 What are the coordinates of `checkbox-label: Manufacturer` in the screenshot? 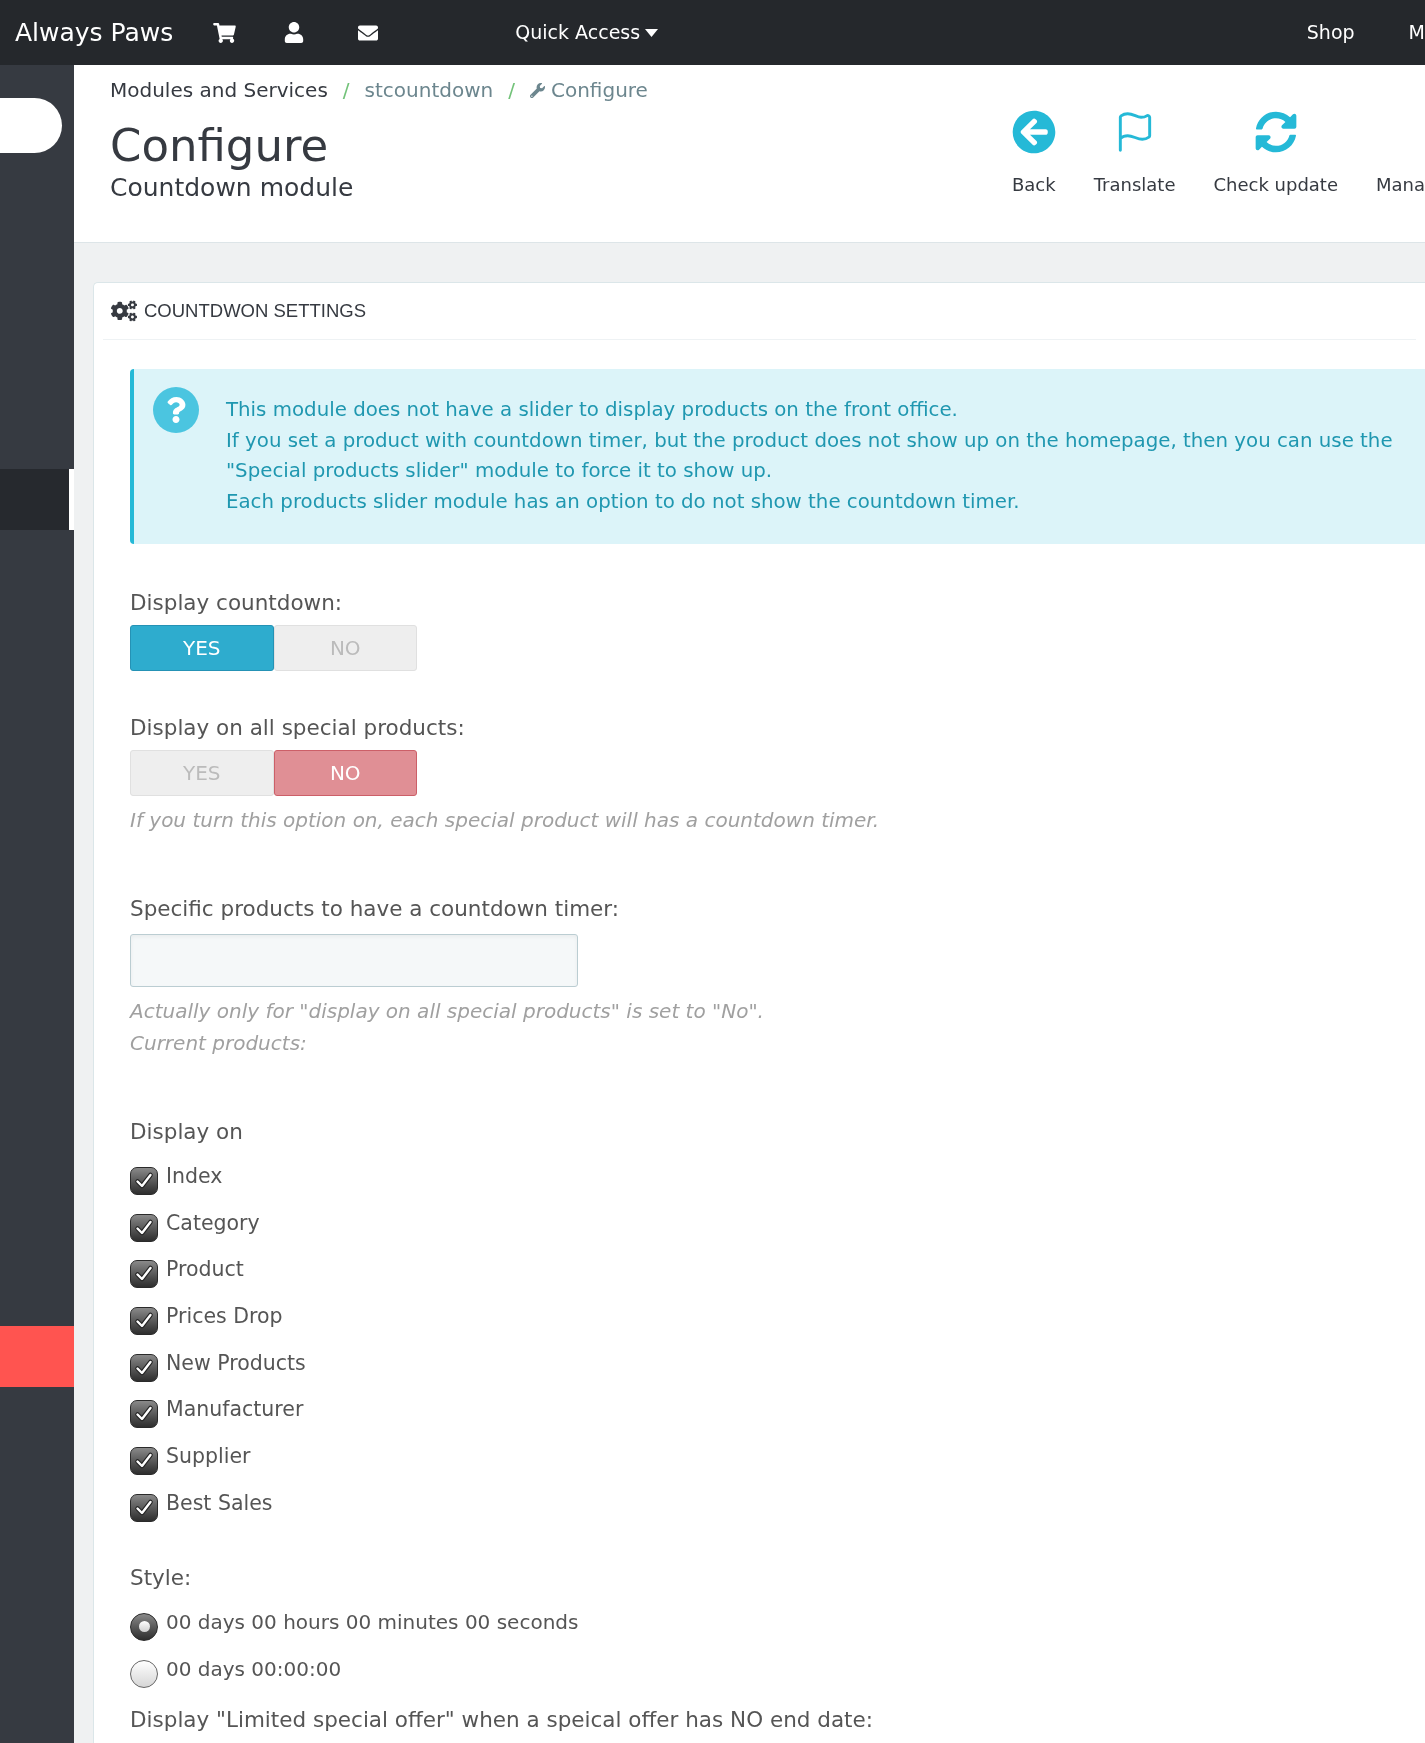 It's located at (235, 1410).